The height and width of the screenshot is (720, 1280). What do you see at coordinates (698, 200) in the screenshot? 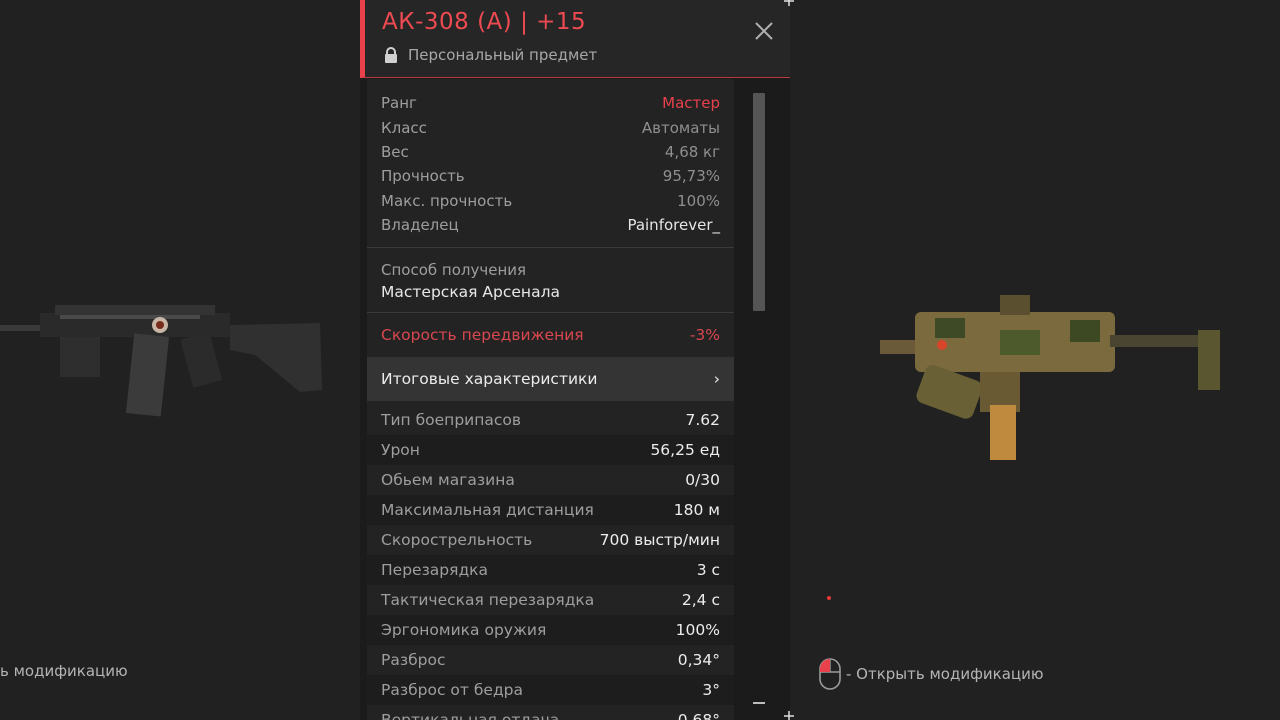
I see `info-value: 100%` at bounding box center [698, 200].